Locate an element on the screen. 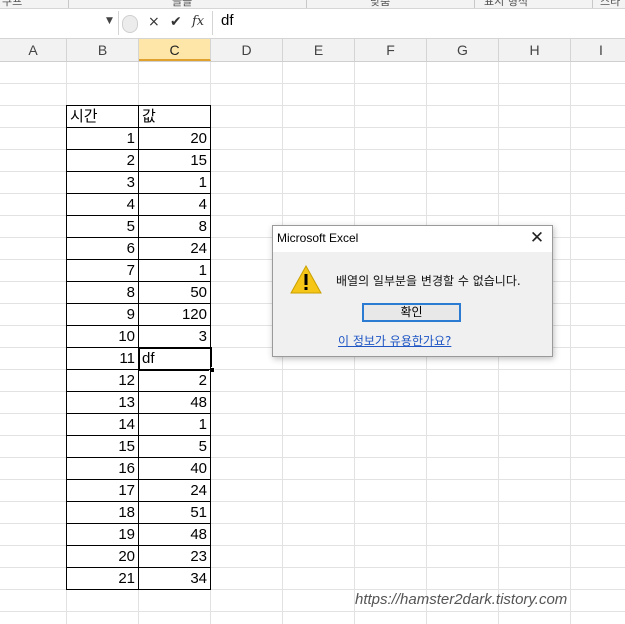 The height and width of the screenshot is (624, 625). table-cell-value: 5 is located at coordinates (174, 447).